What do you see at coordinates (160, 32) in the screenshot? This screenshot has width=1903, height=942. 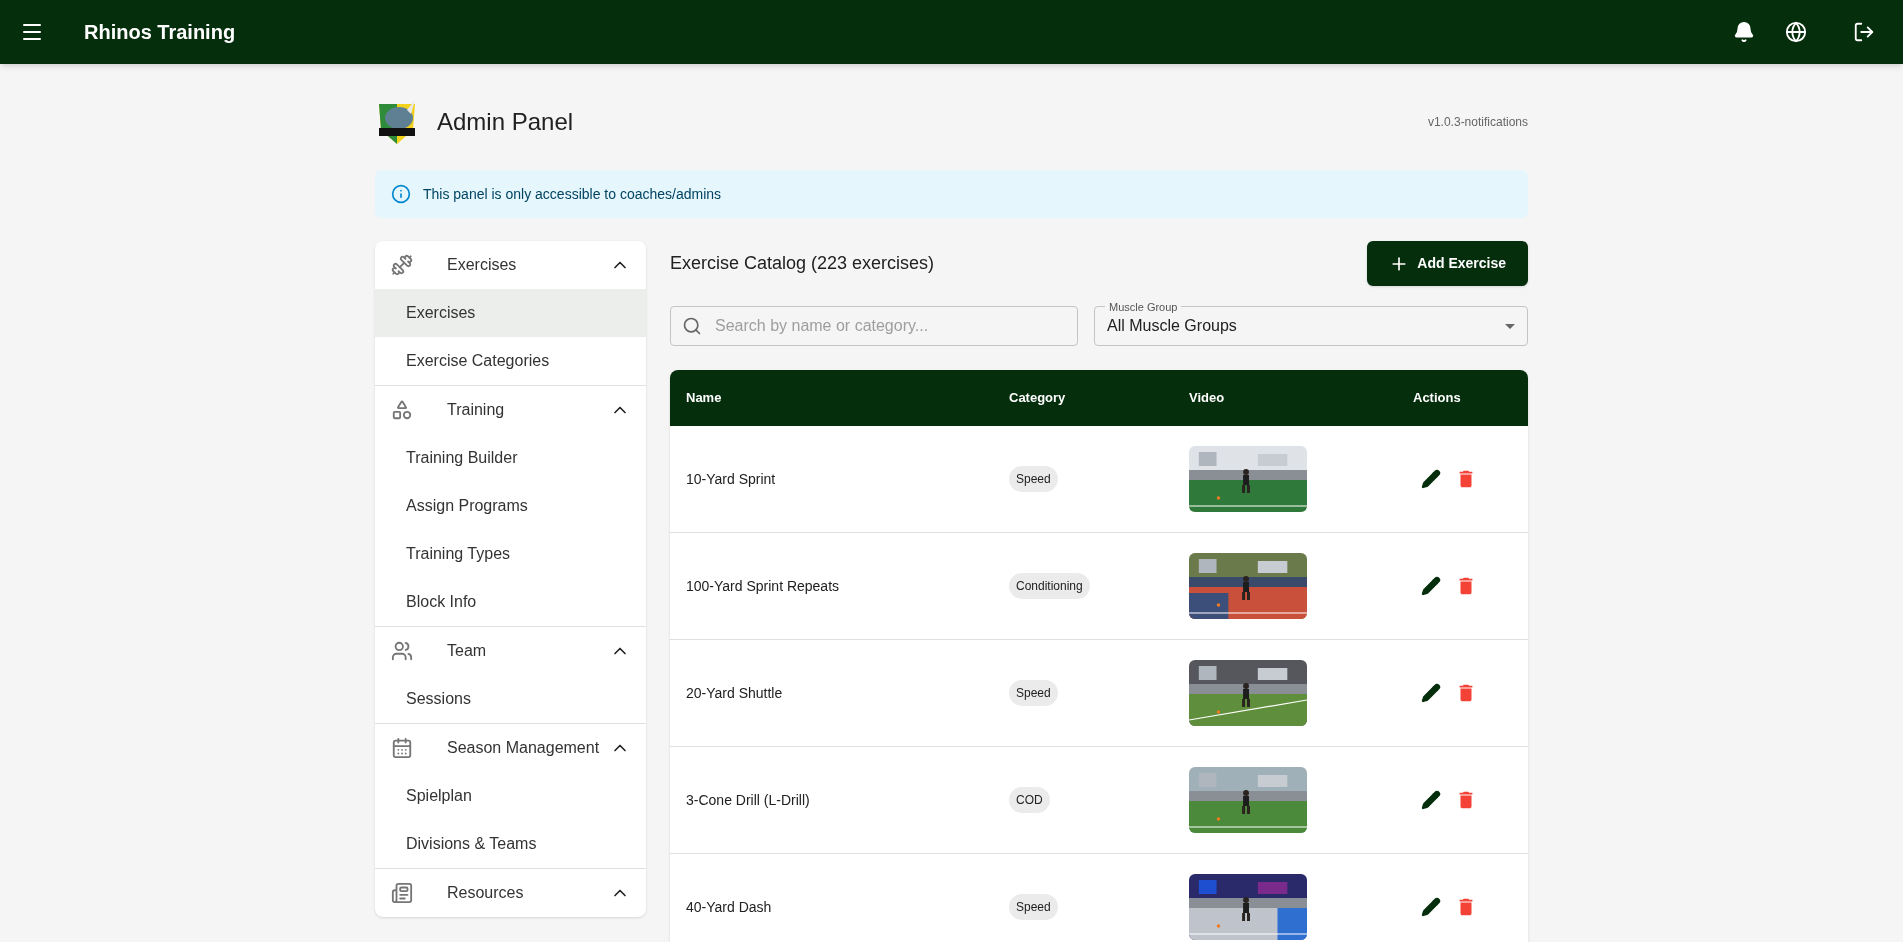 I see `app-title: Rhinos Training` at bounding box center [160, 32].